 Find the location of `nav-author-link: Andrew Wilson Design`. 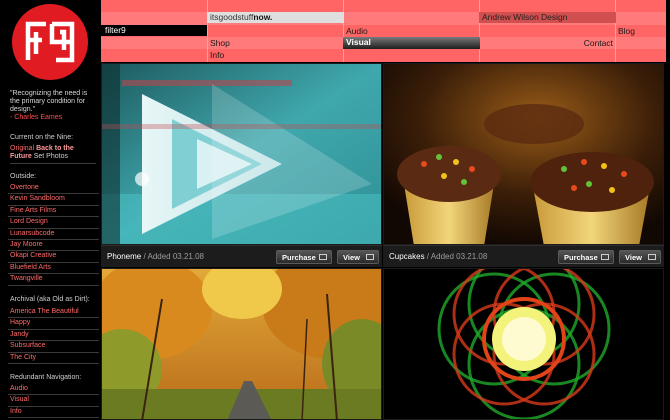

nav-author-link: Andrew Wilson Design is located at coordinates (547, 17).